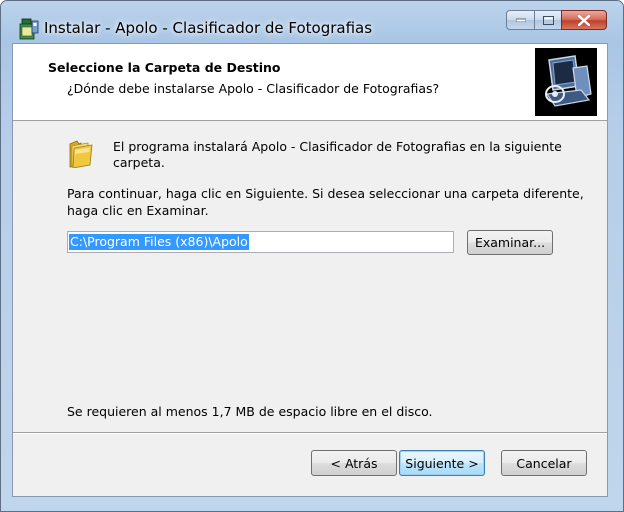 The width and height of the screenshot is (624, 512). I want to click on maximize-icon, so click(548, 20).